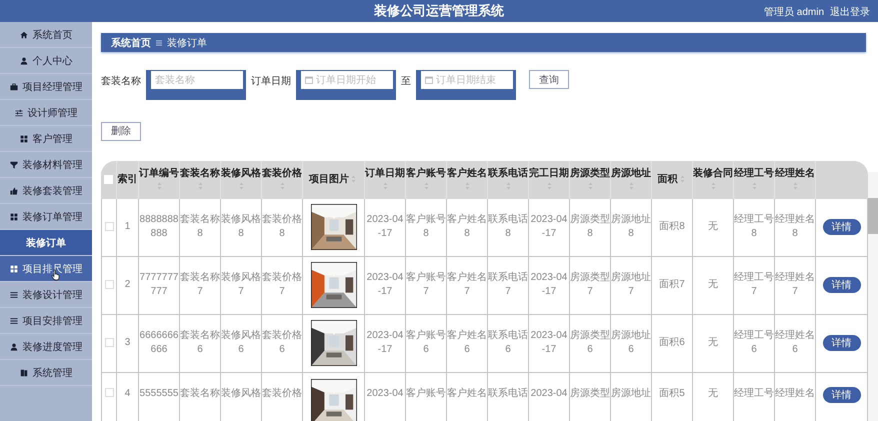 The width and height of the screenshot is (878, 421). What do you see at coordinates (426, 226) in the screenshot?
I see `table-cell: 客户账号8` at bounding box center [426, 226].